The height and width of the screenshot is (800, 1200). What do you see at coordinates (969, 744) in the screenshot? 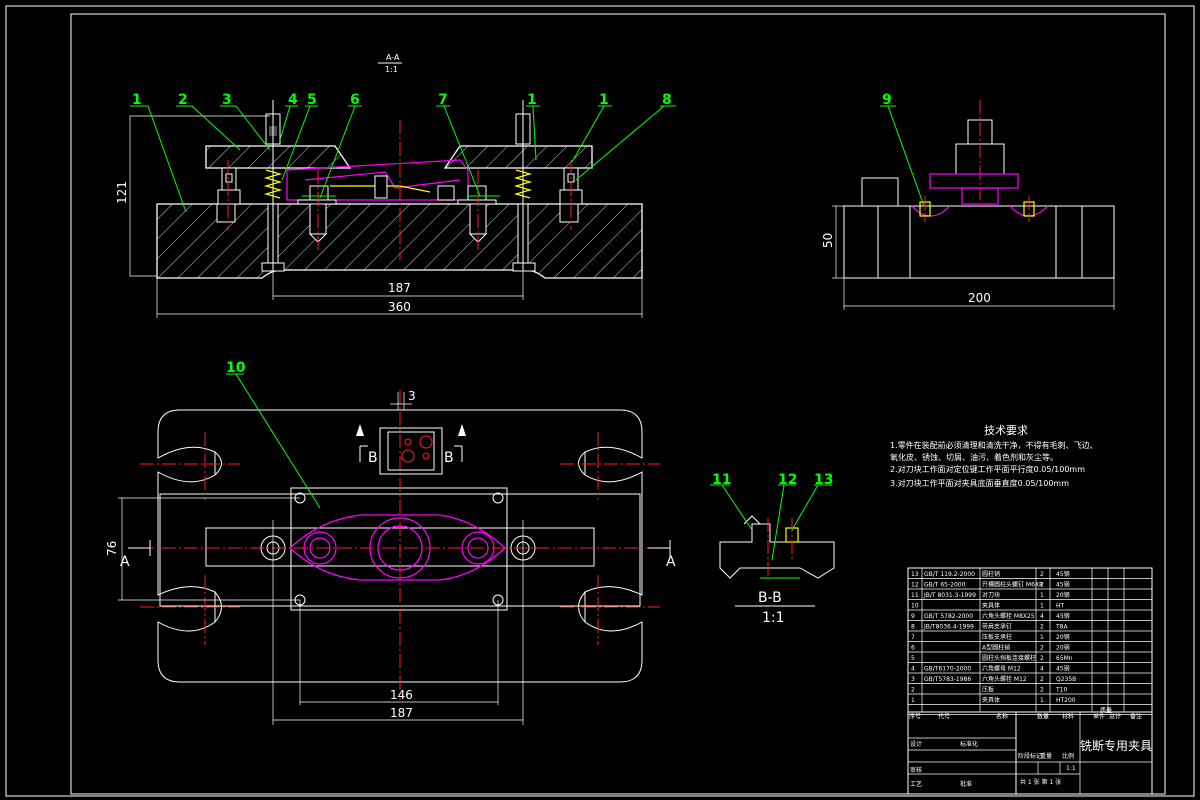
I see `std-label: 标准化` at bounding box center [969, 744].